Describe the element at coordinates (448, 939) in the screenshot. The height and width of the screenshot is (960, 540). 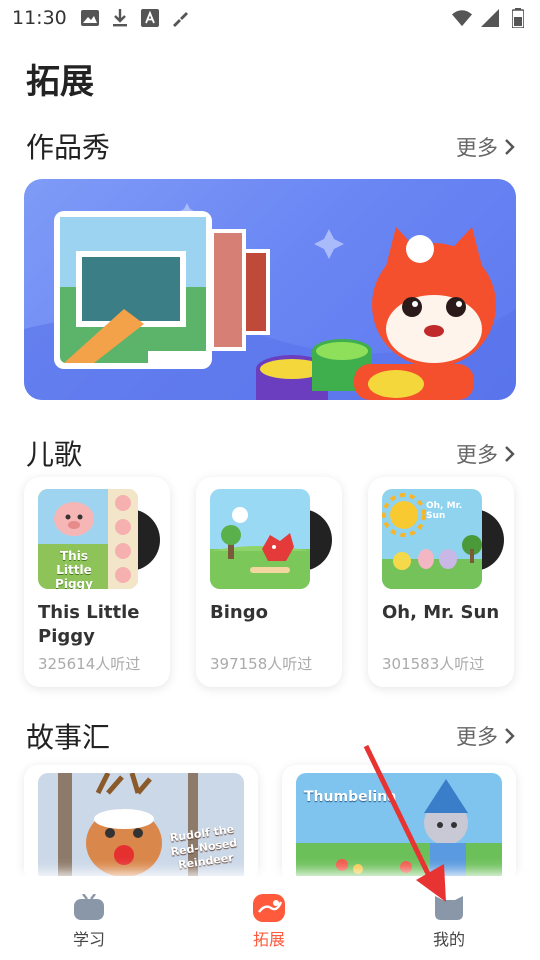
I see `tab-label: 我的` at that location.